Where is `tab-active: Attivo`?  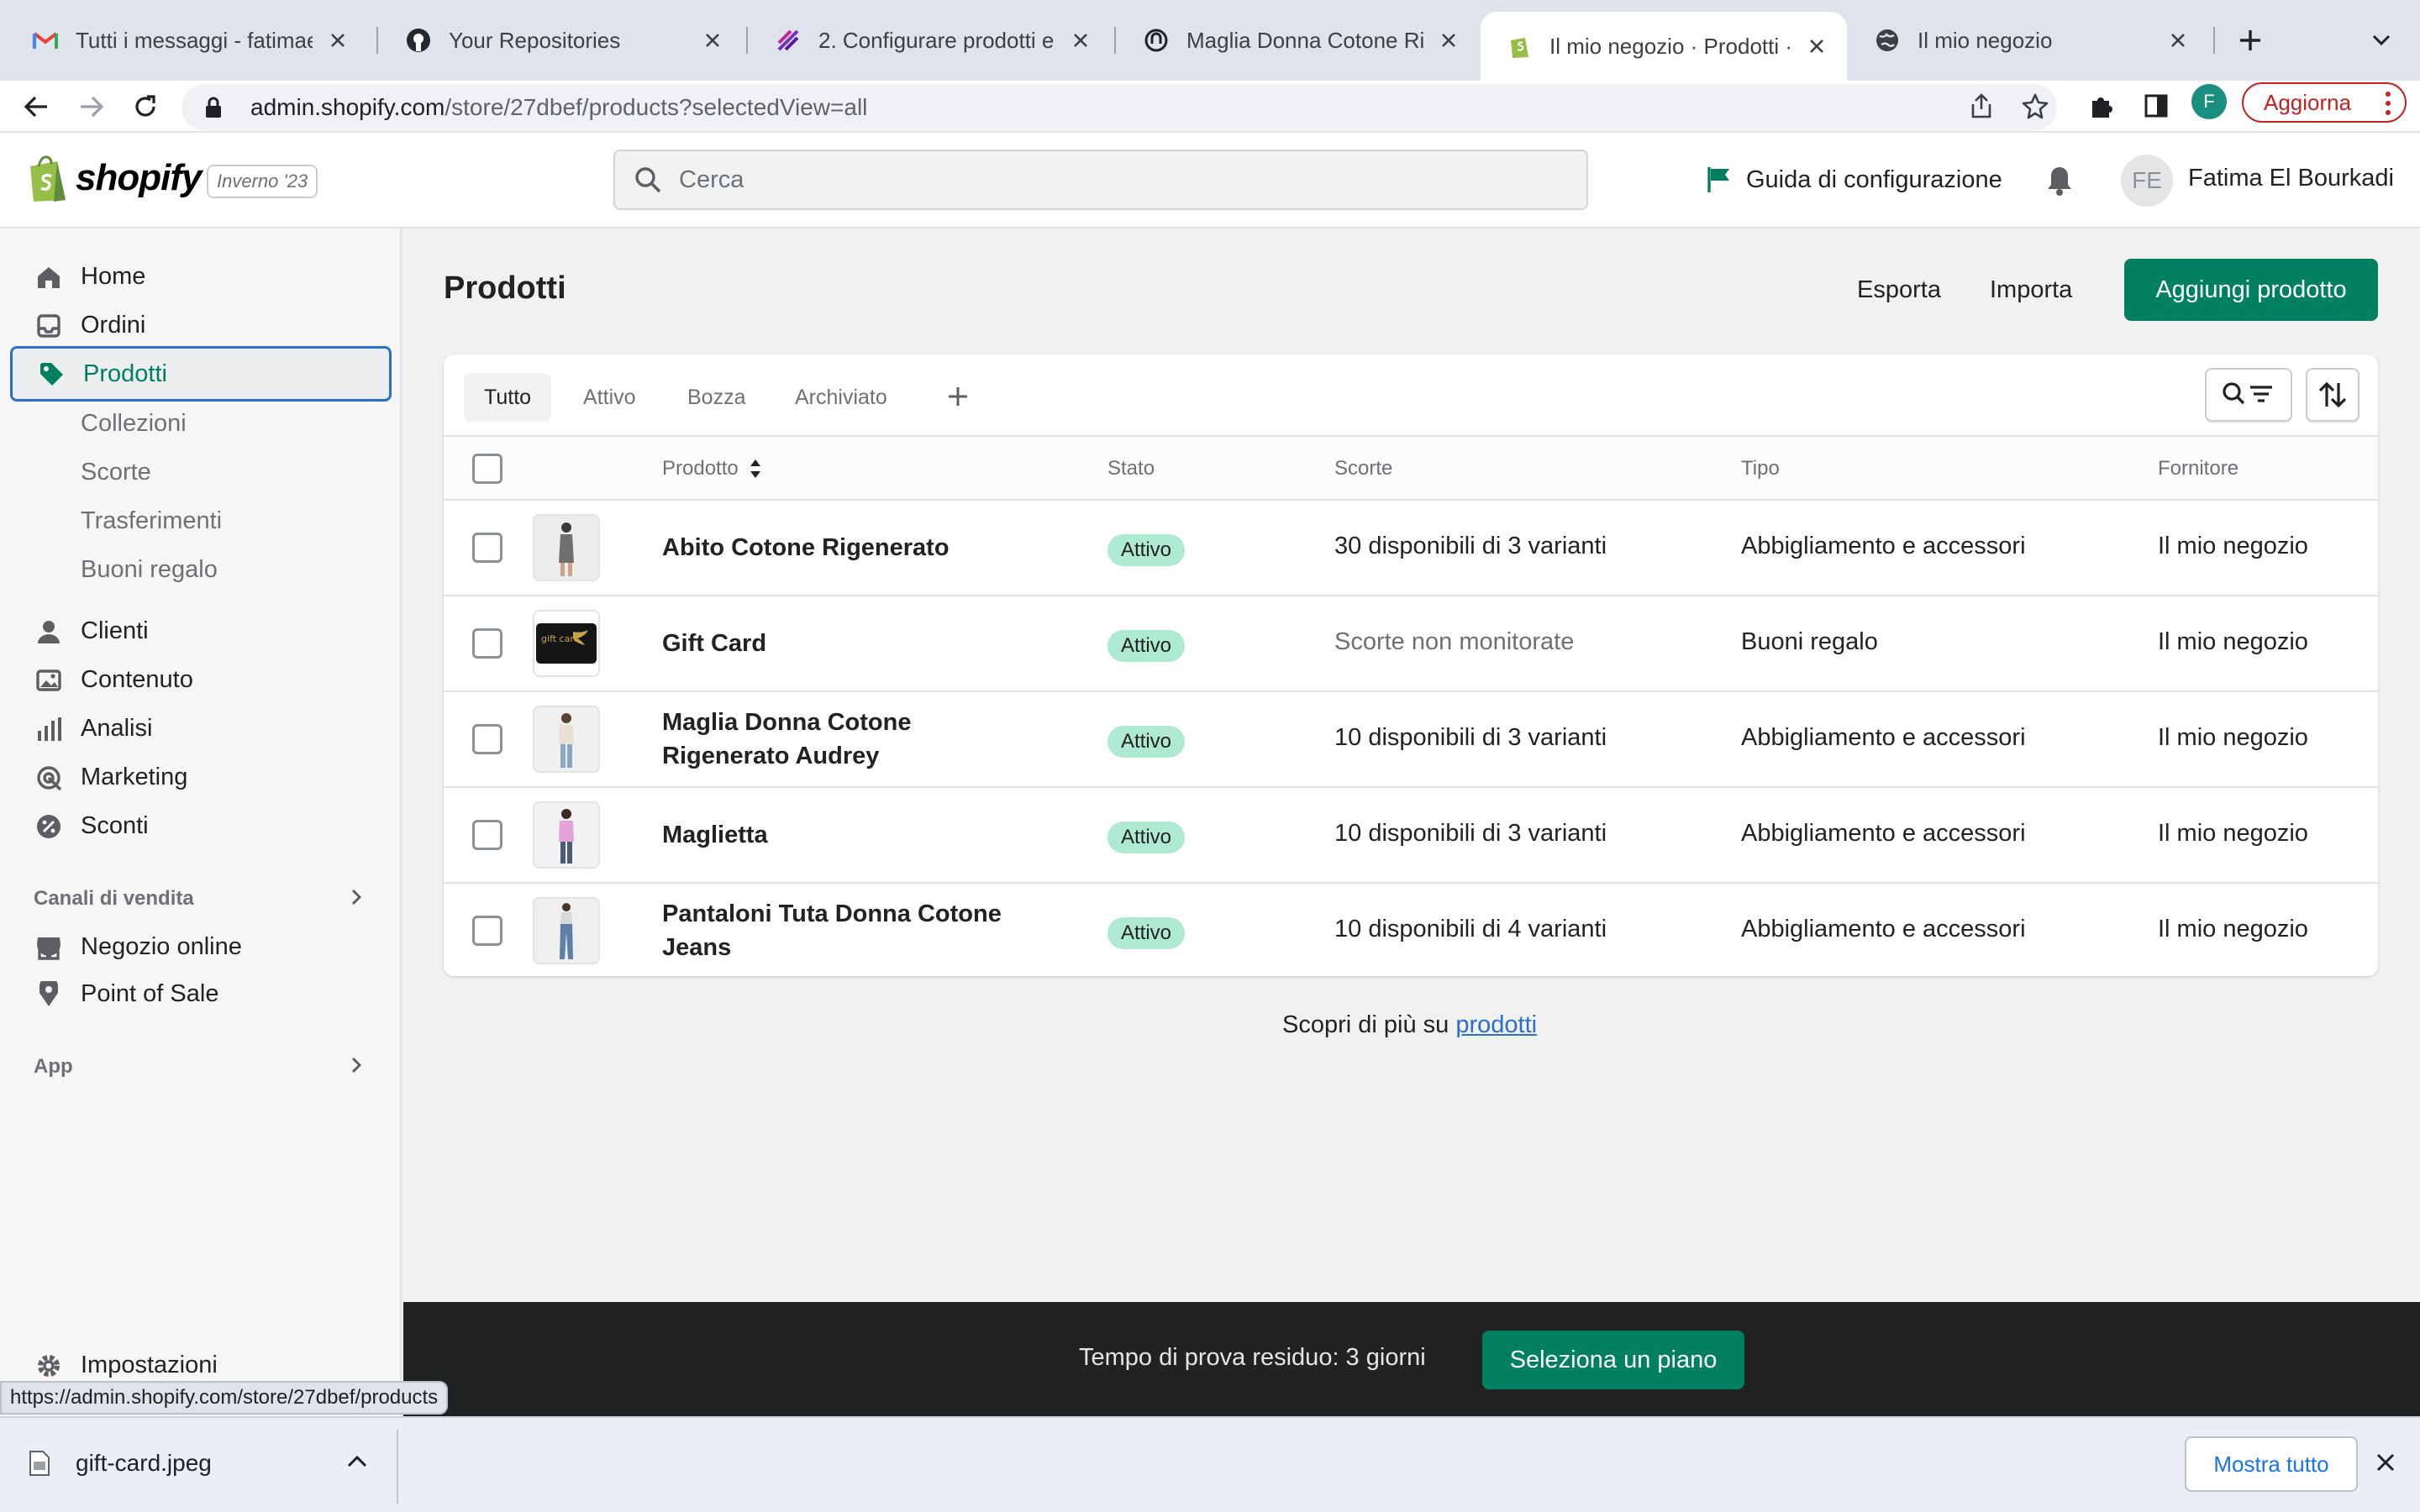
tab-active: Attivo is located at coordinates (609, 397).